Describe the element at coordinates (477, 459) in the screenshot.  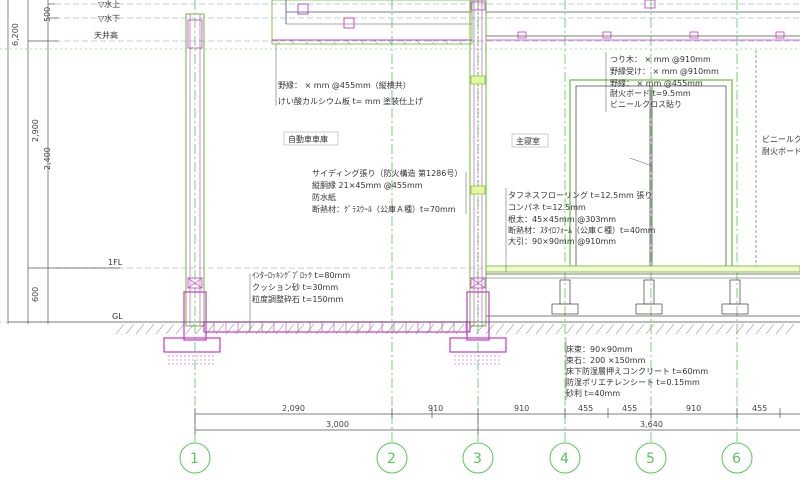
I see `grid-axis-label-3: 3` at that location.